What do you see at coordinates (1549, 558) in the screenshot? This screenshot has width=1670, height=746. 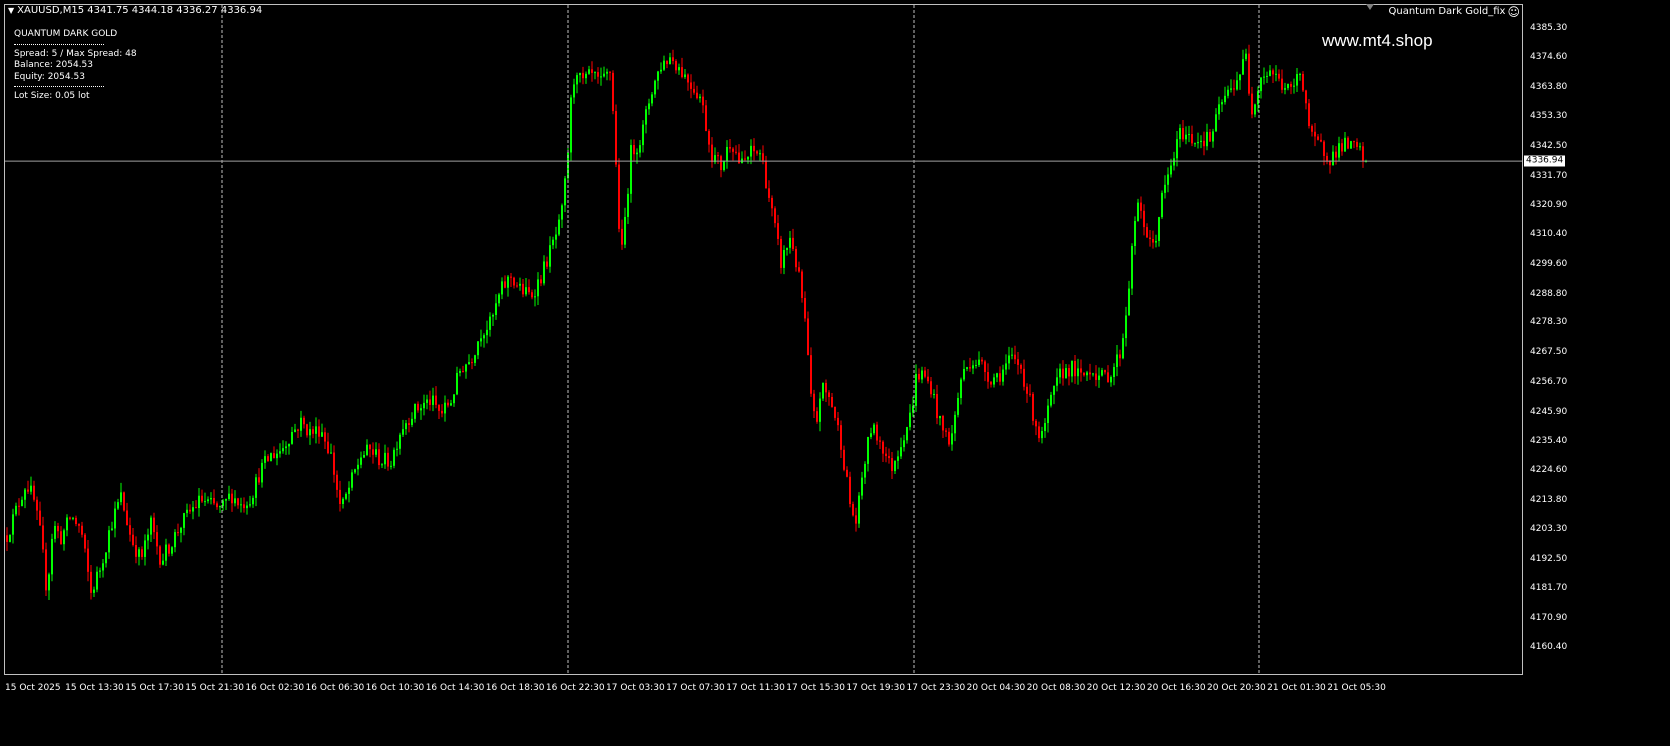 I see `price-axis-label: 4192.50` at bounding box center [1549, 558].